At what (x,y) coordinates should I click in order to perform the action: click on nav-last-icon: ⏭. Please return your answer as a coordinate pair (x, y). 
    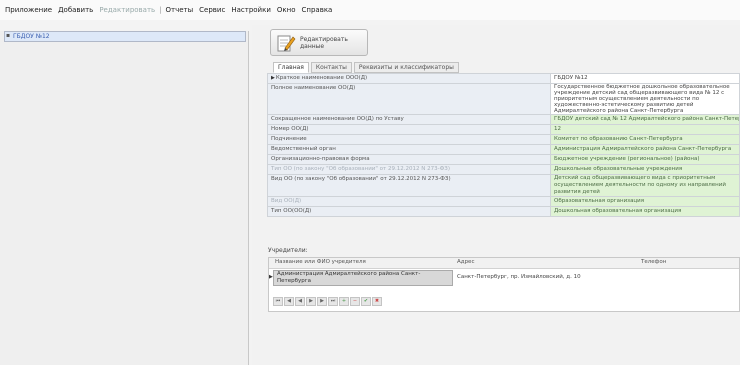
    Looking at the image, I should click on (333, 301).